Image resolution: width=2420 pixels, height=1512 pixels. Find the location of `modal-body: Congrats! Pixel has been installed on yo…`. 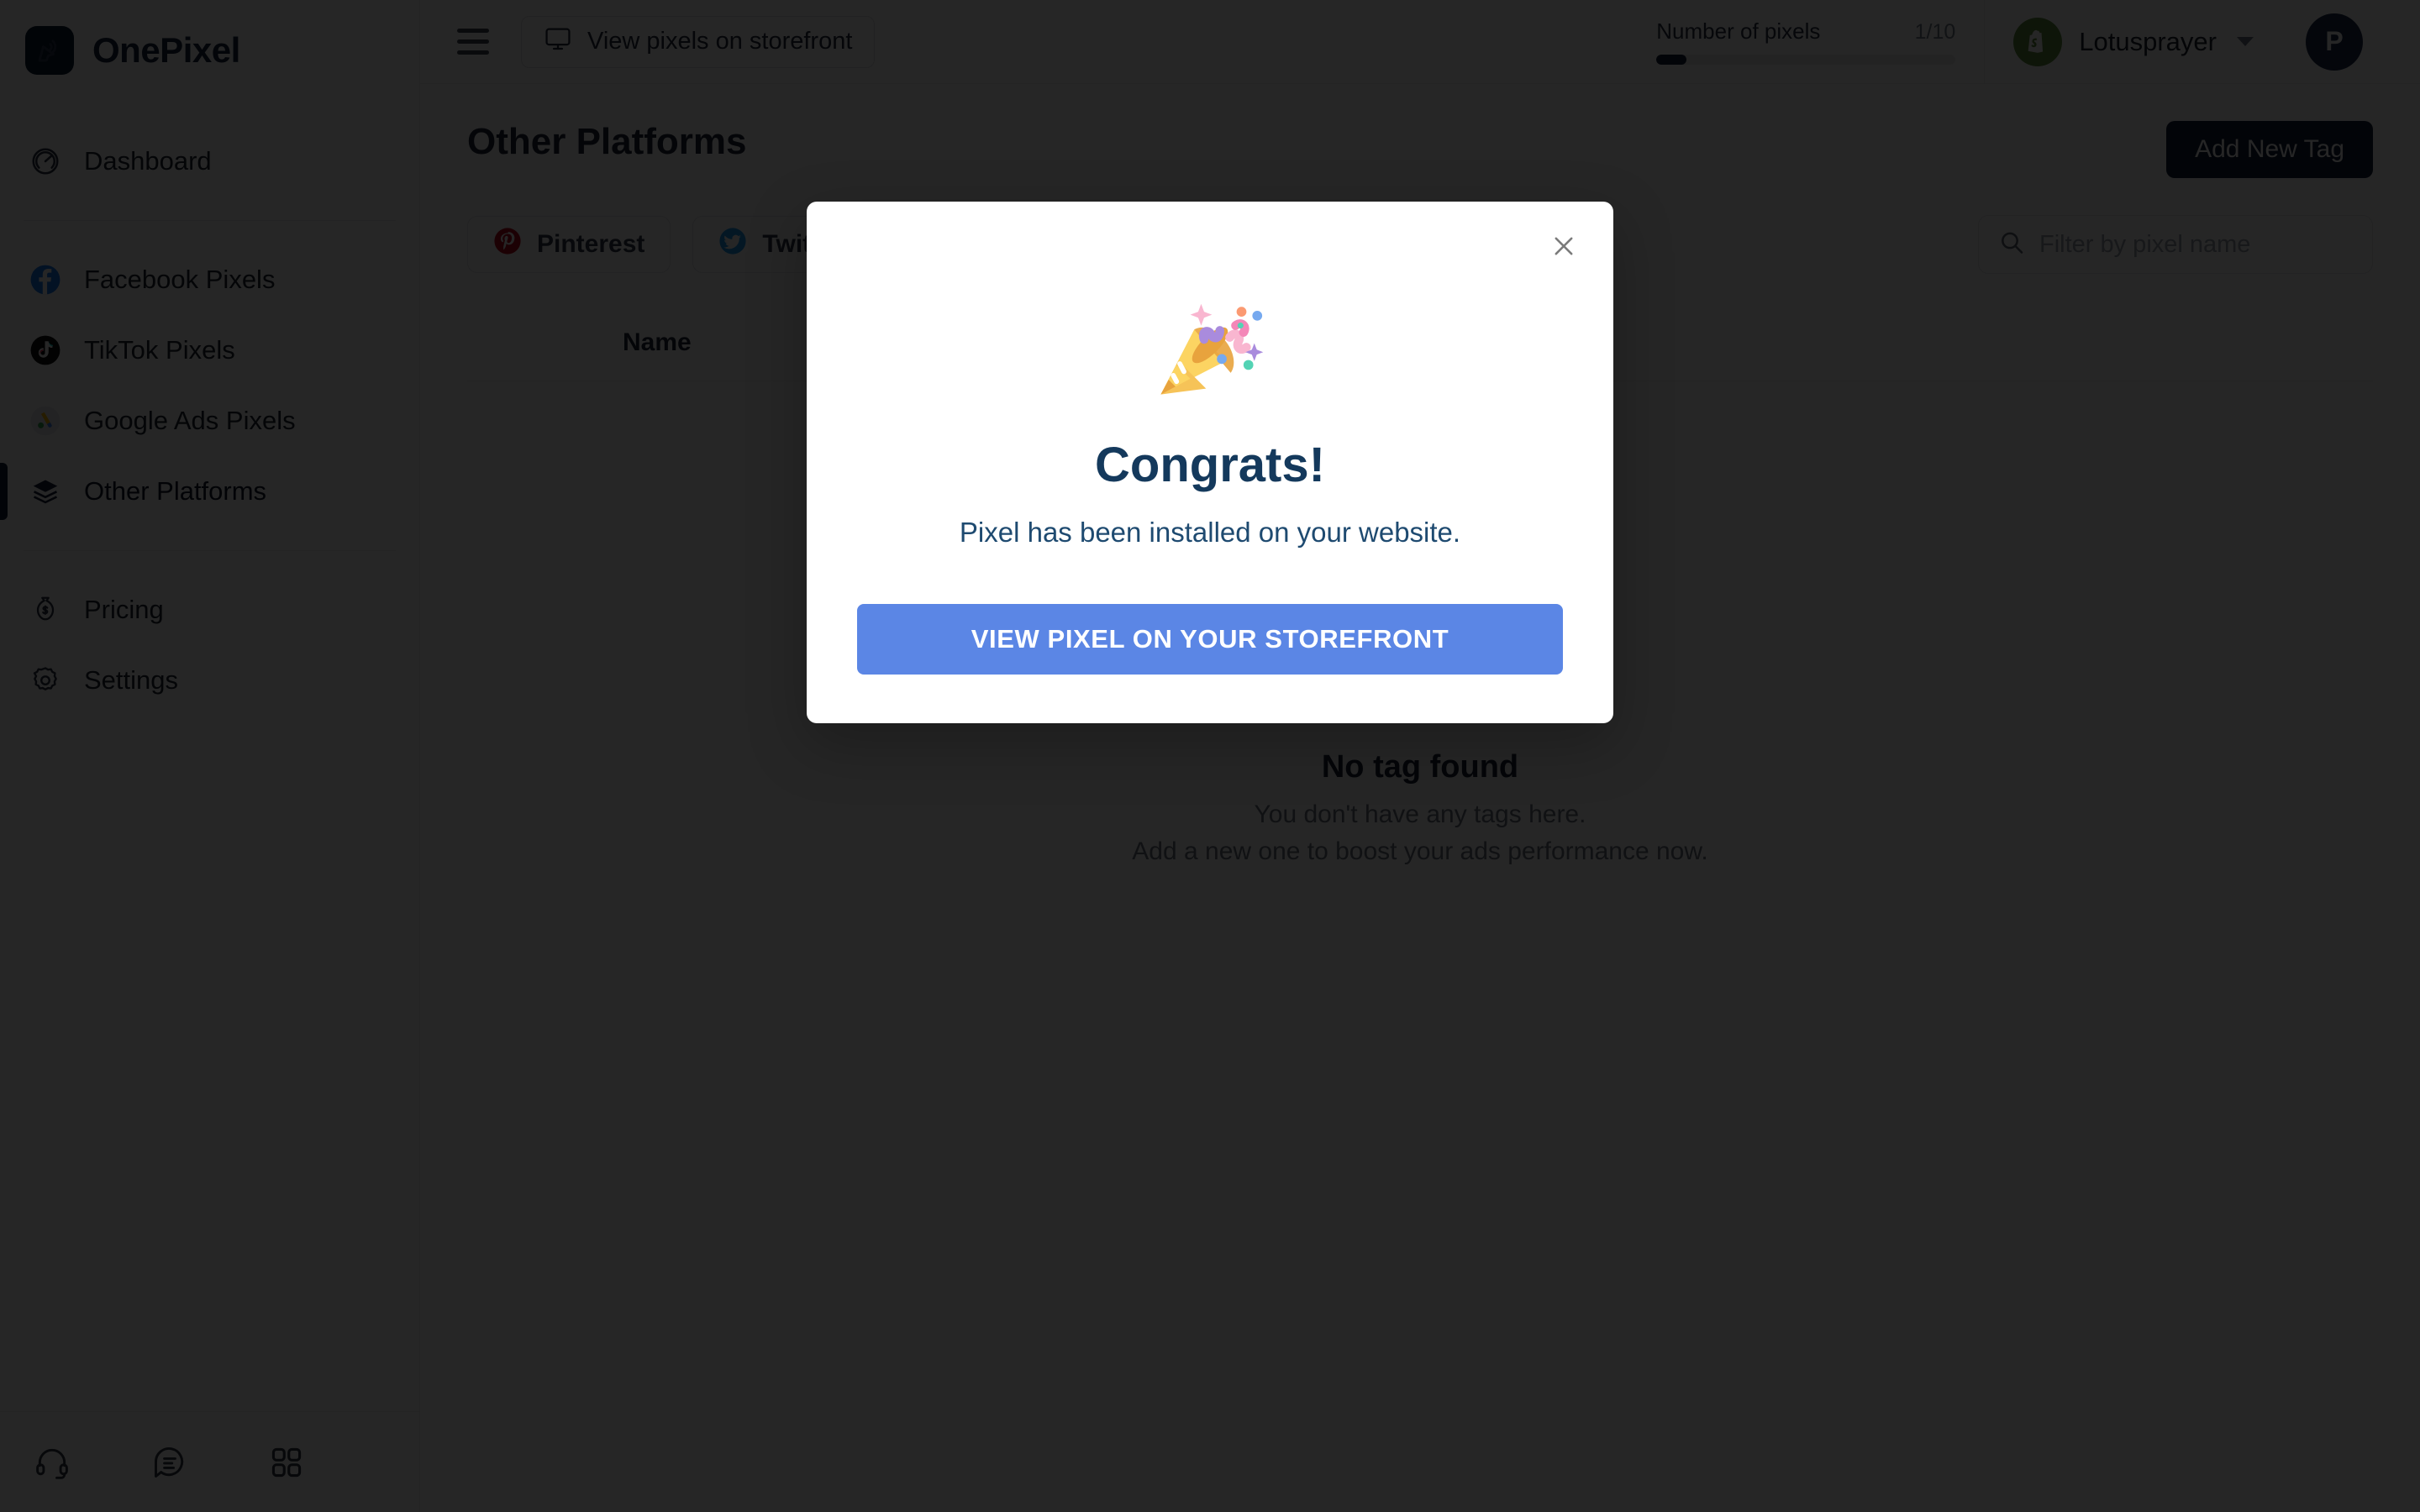

modal-body: Congrats! Pixel has been installed on yo… is located at coordinates (1210, 375).